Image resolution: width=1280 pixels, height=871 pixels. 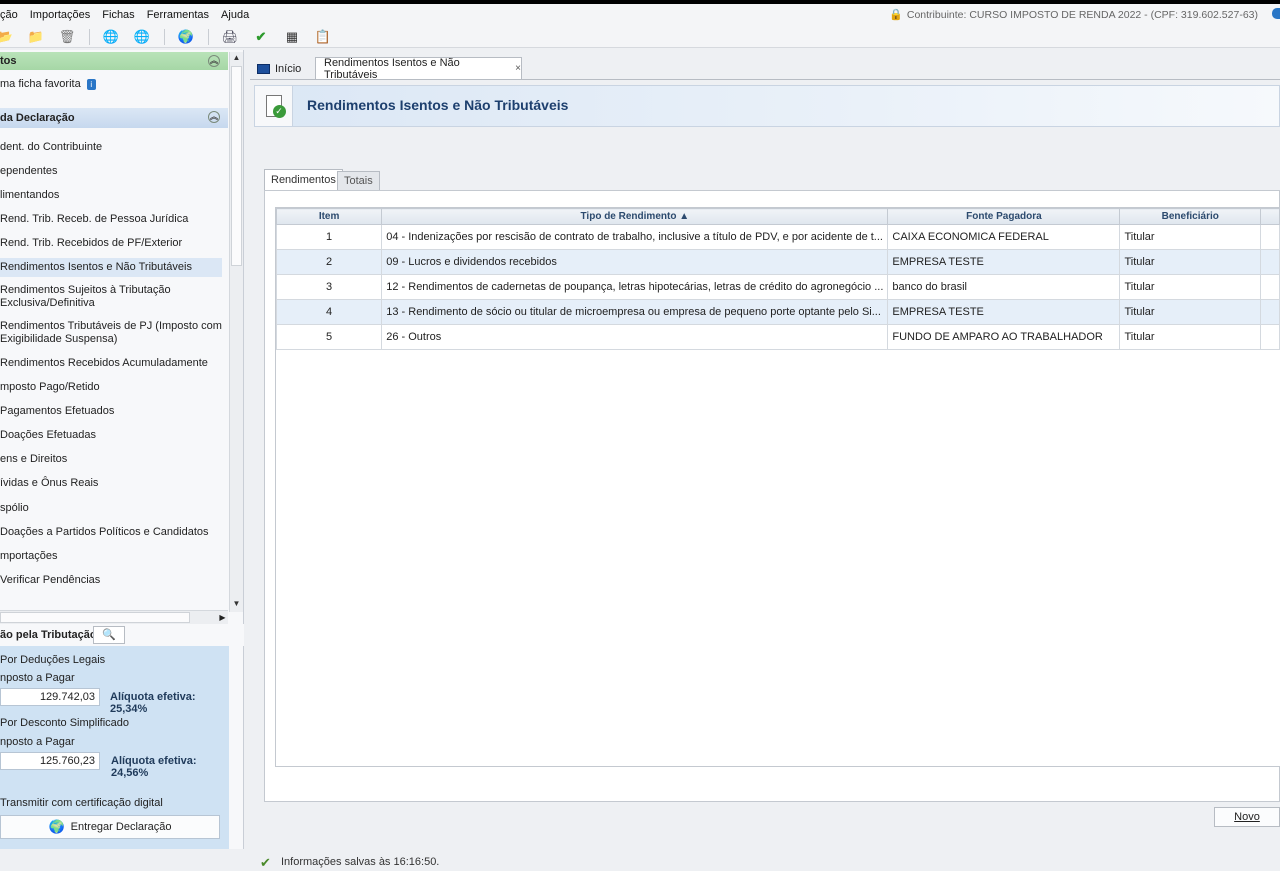 I want to click on help-edge-icon, so click(x=1276, y=13).